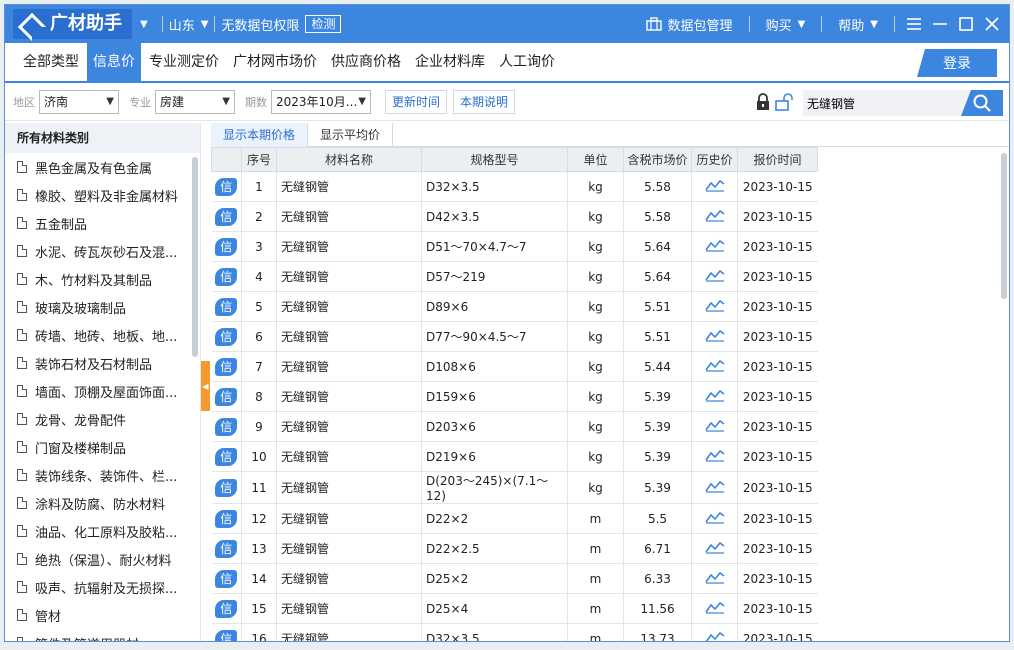  I want to click on tab-supplier-price: 供应商价格, so click(366, 62).